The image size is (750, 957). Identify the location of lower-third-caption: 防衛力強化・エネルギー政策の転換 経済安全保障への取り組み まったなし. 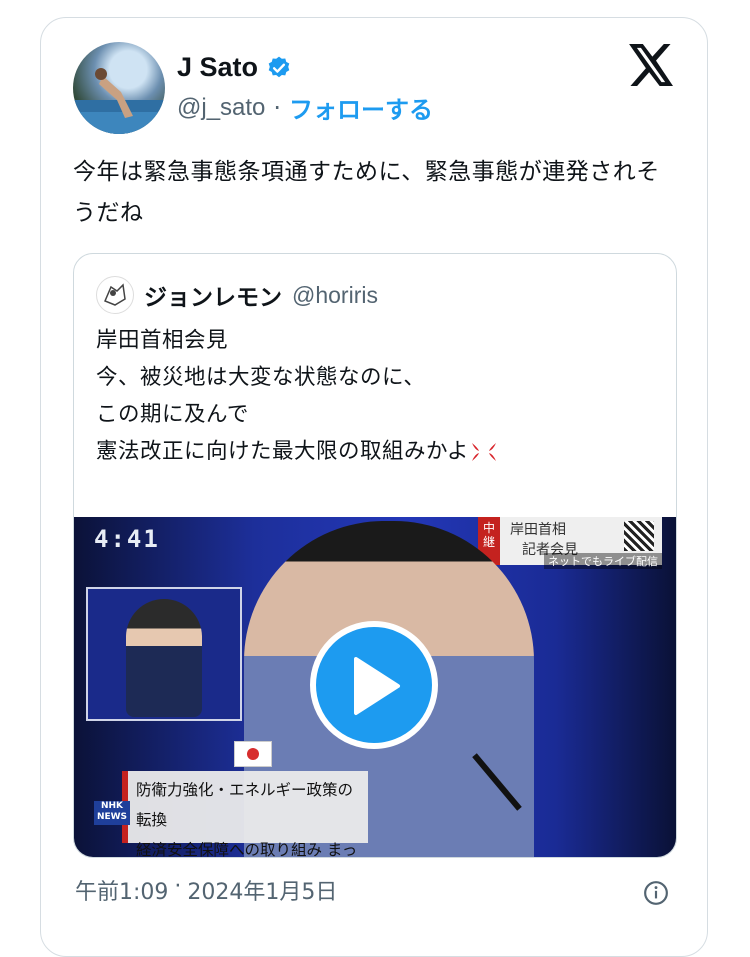
(245, 814).